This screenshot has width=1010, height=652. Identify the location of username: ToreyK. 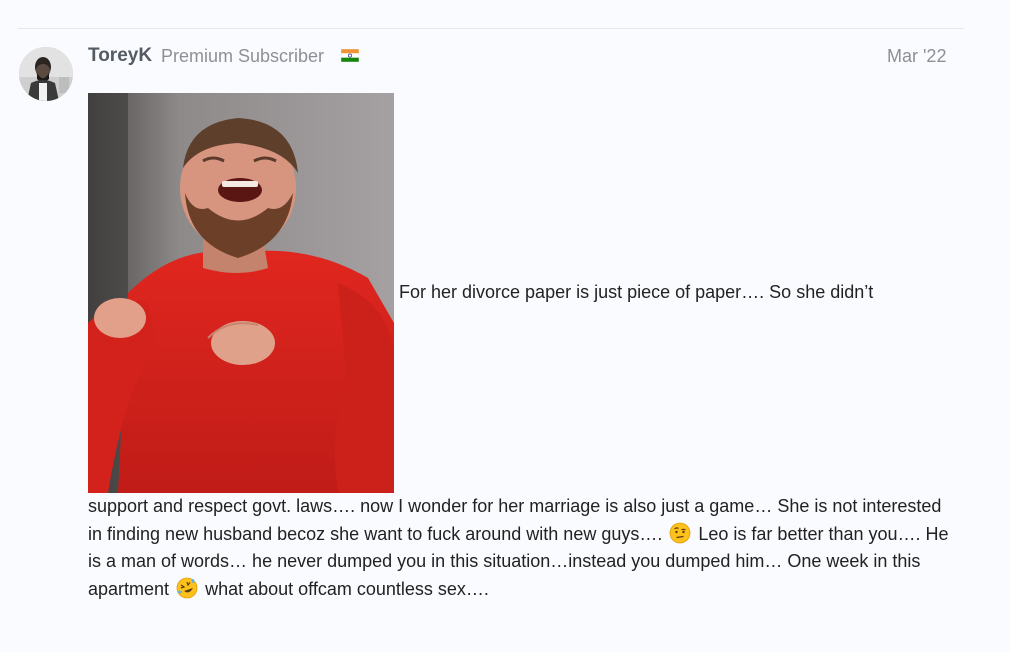
(120, 56).